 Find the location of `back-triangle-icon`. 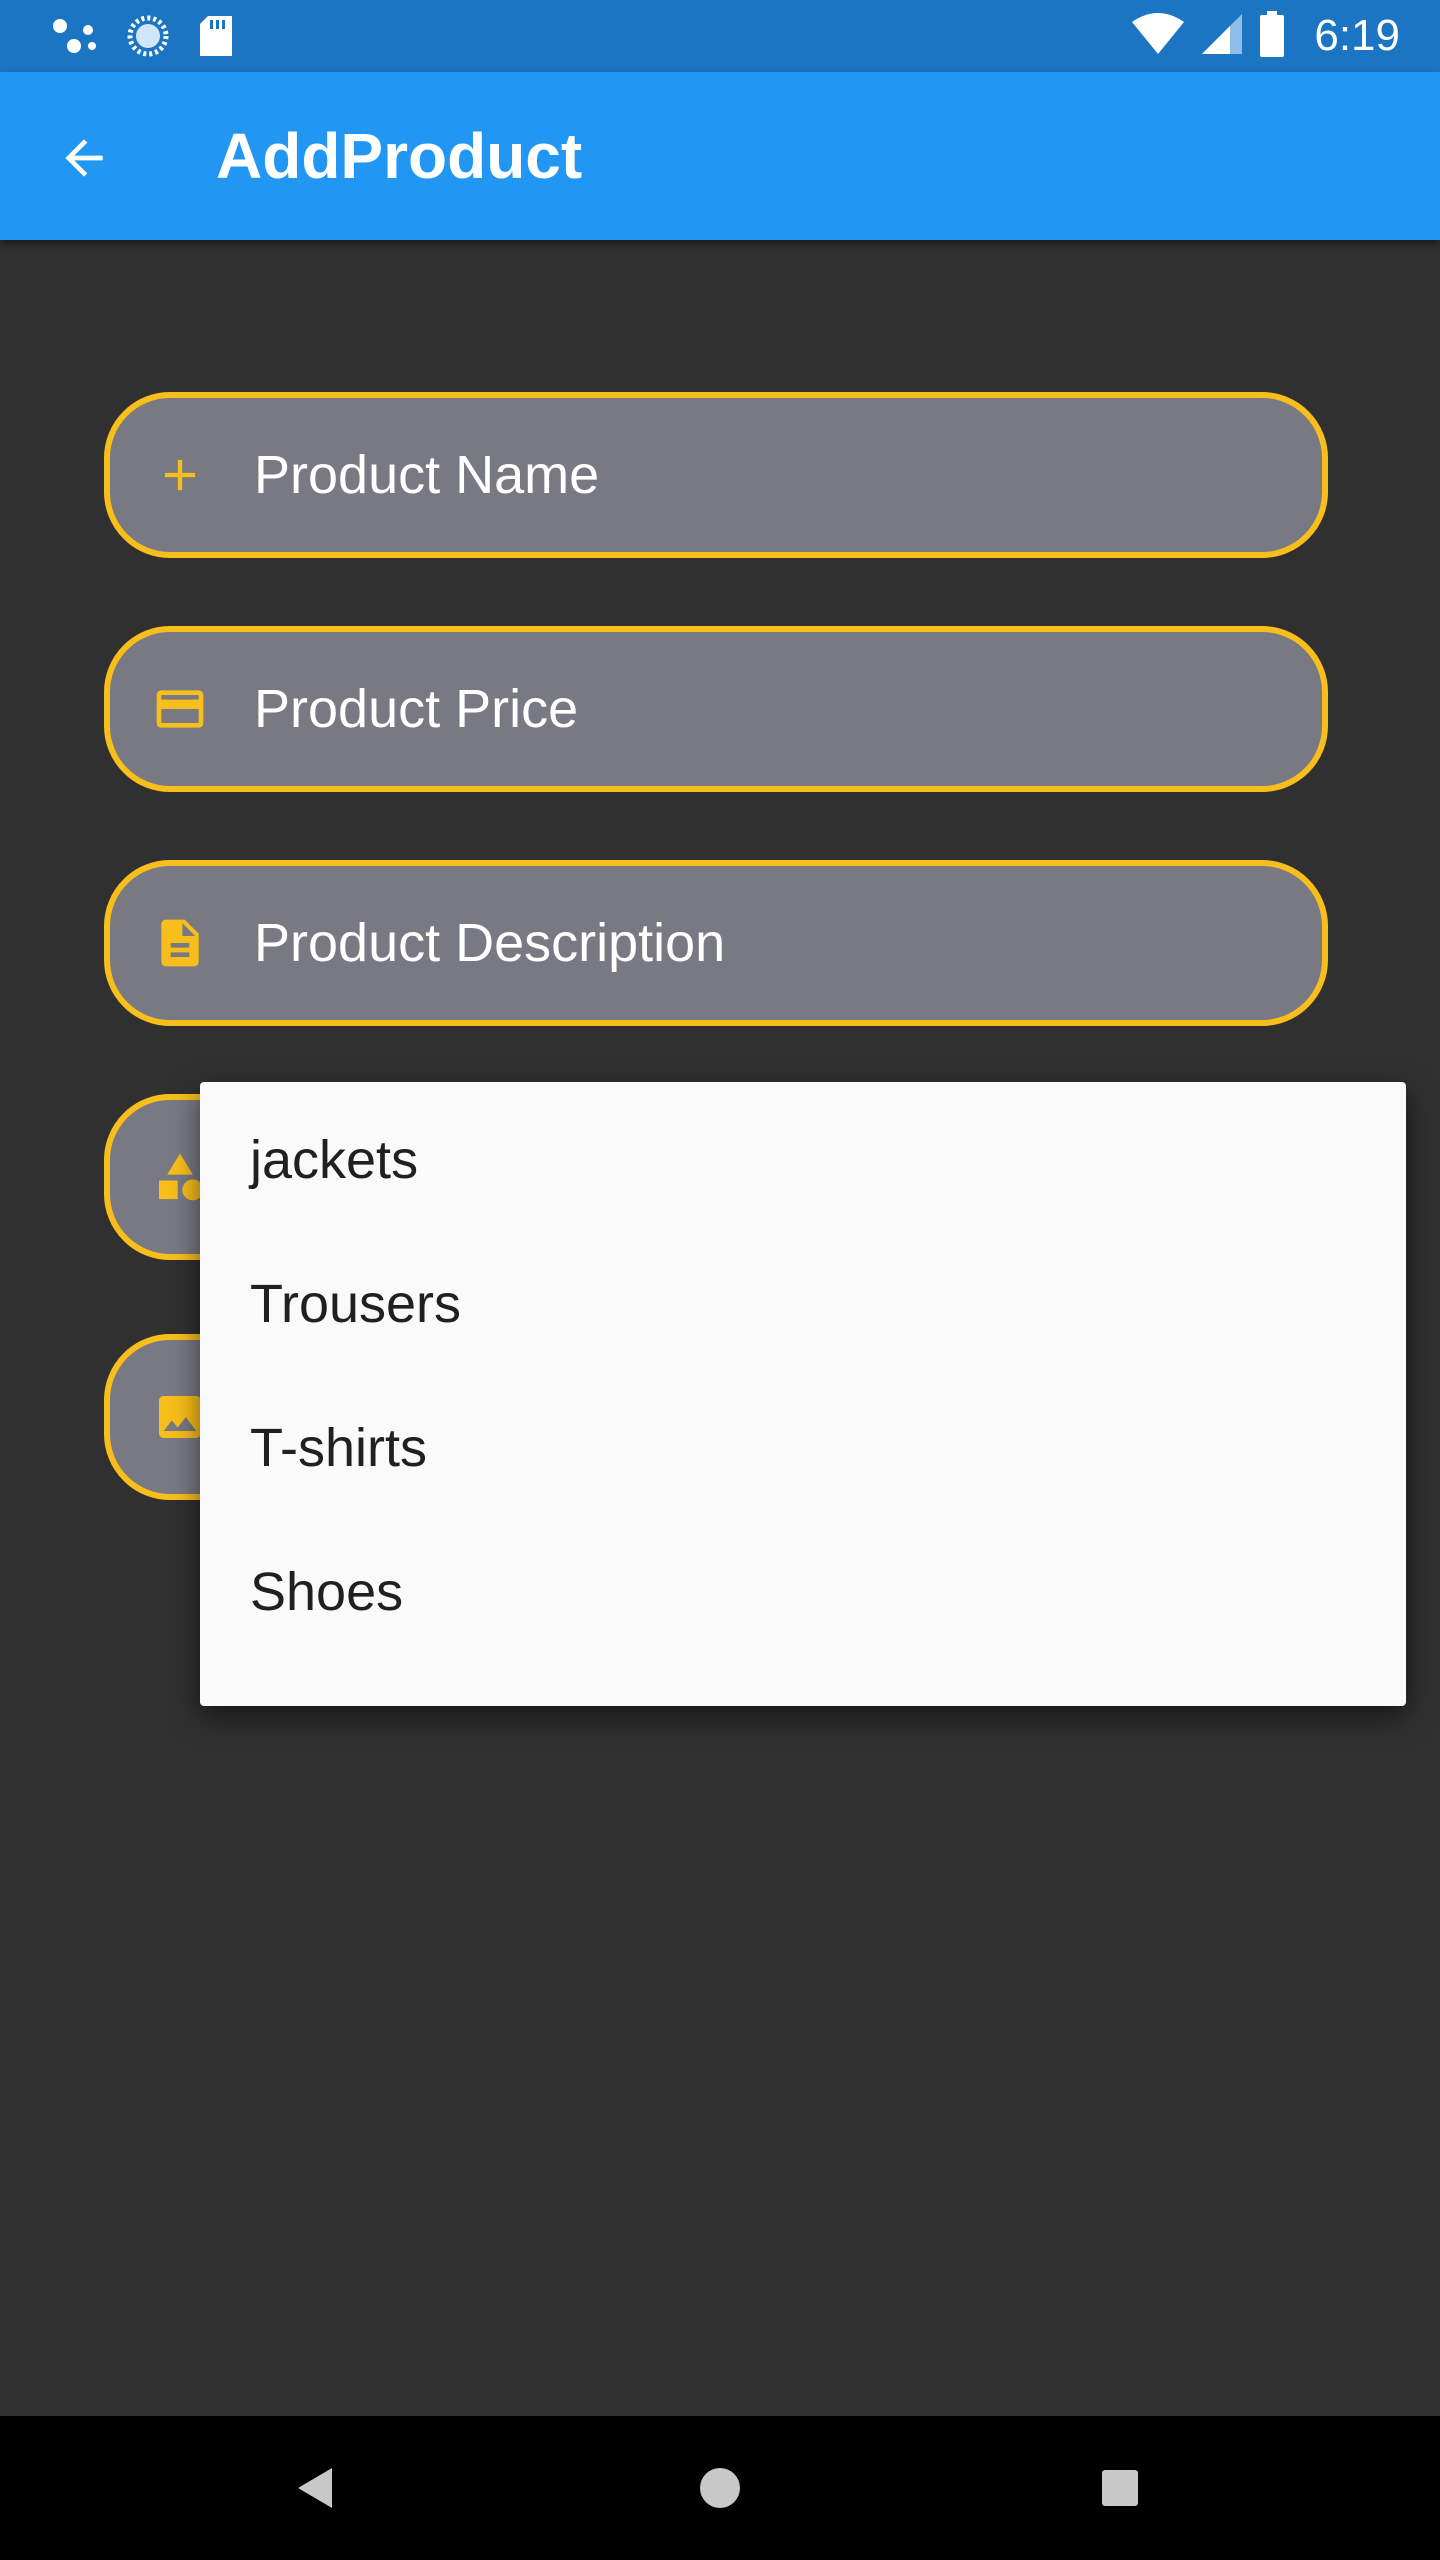

back-triangle-icon is located at coordinates (315, 2488).